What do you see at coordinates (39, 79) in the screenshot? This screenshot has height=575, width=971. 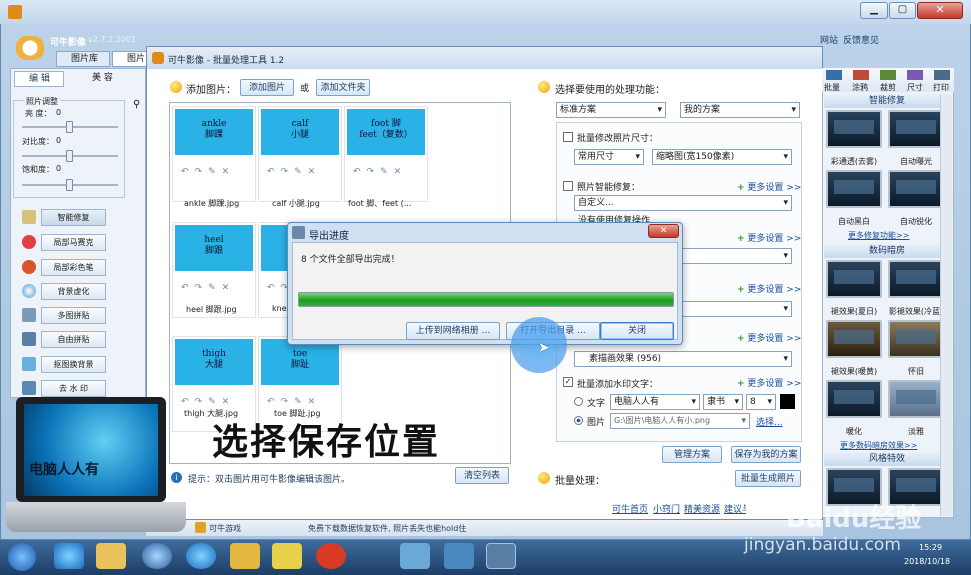 I see `tab-edit: 编 辑` at bounding box center [39, 79].